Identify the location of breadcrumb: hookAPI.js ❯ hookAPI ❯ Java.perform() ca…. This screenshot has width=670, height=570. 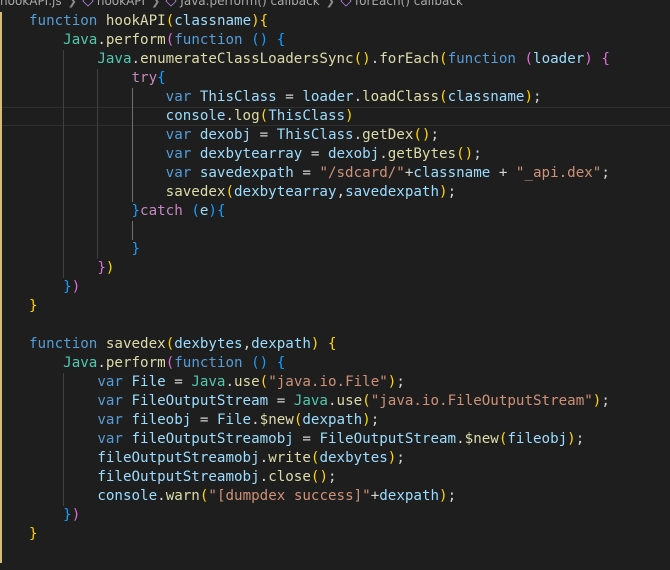
(335, 5).